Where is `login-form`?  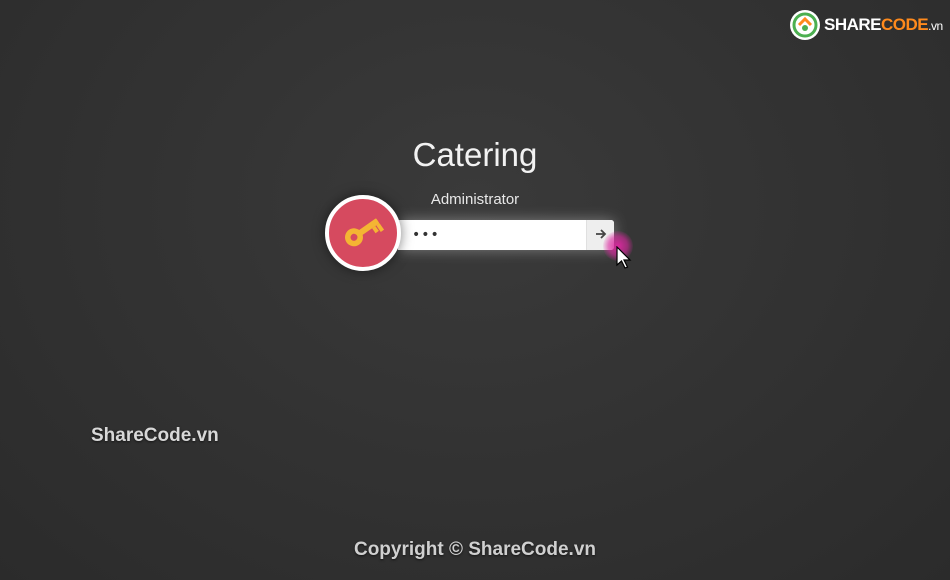 login-form is located at coordinates (506, 235).